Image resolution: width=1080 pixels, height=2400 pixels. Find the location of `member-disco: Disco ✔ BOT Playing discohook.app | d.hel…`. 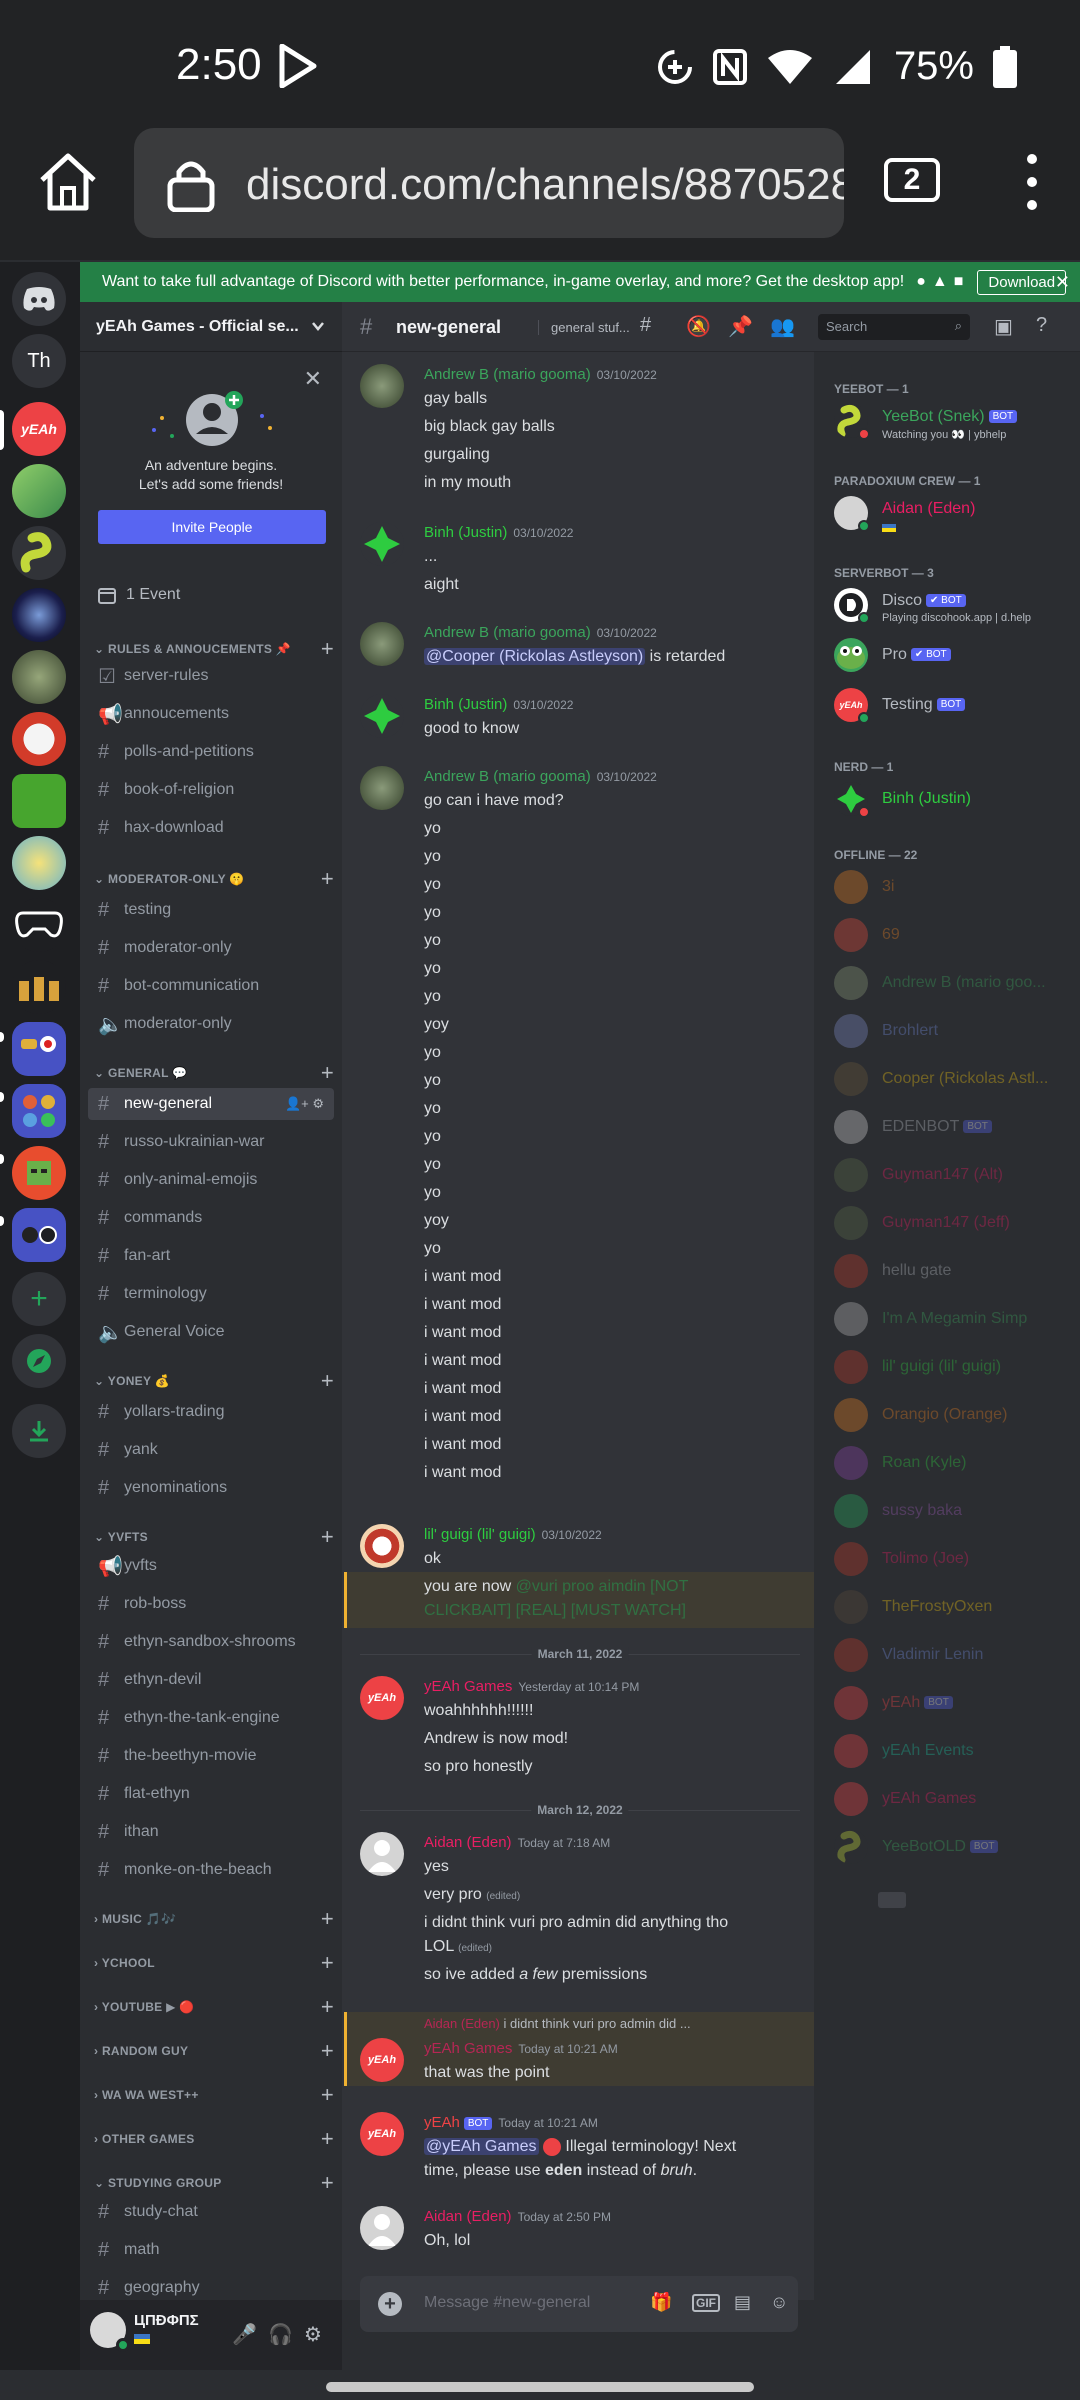

member-disco: Disco ✔ BOT Playing discohook.app | d.hel… is located at coordinates (954, 607).